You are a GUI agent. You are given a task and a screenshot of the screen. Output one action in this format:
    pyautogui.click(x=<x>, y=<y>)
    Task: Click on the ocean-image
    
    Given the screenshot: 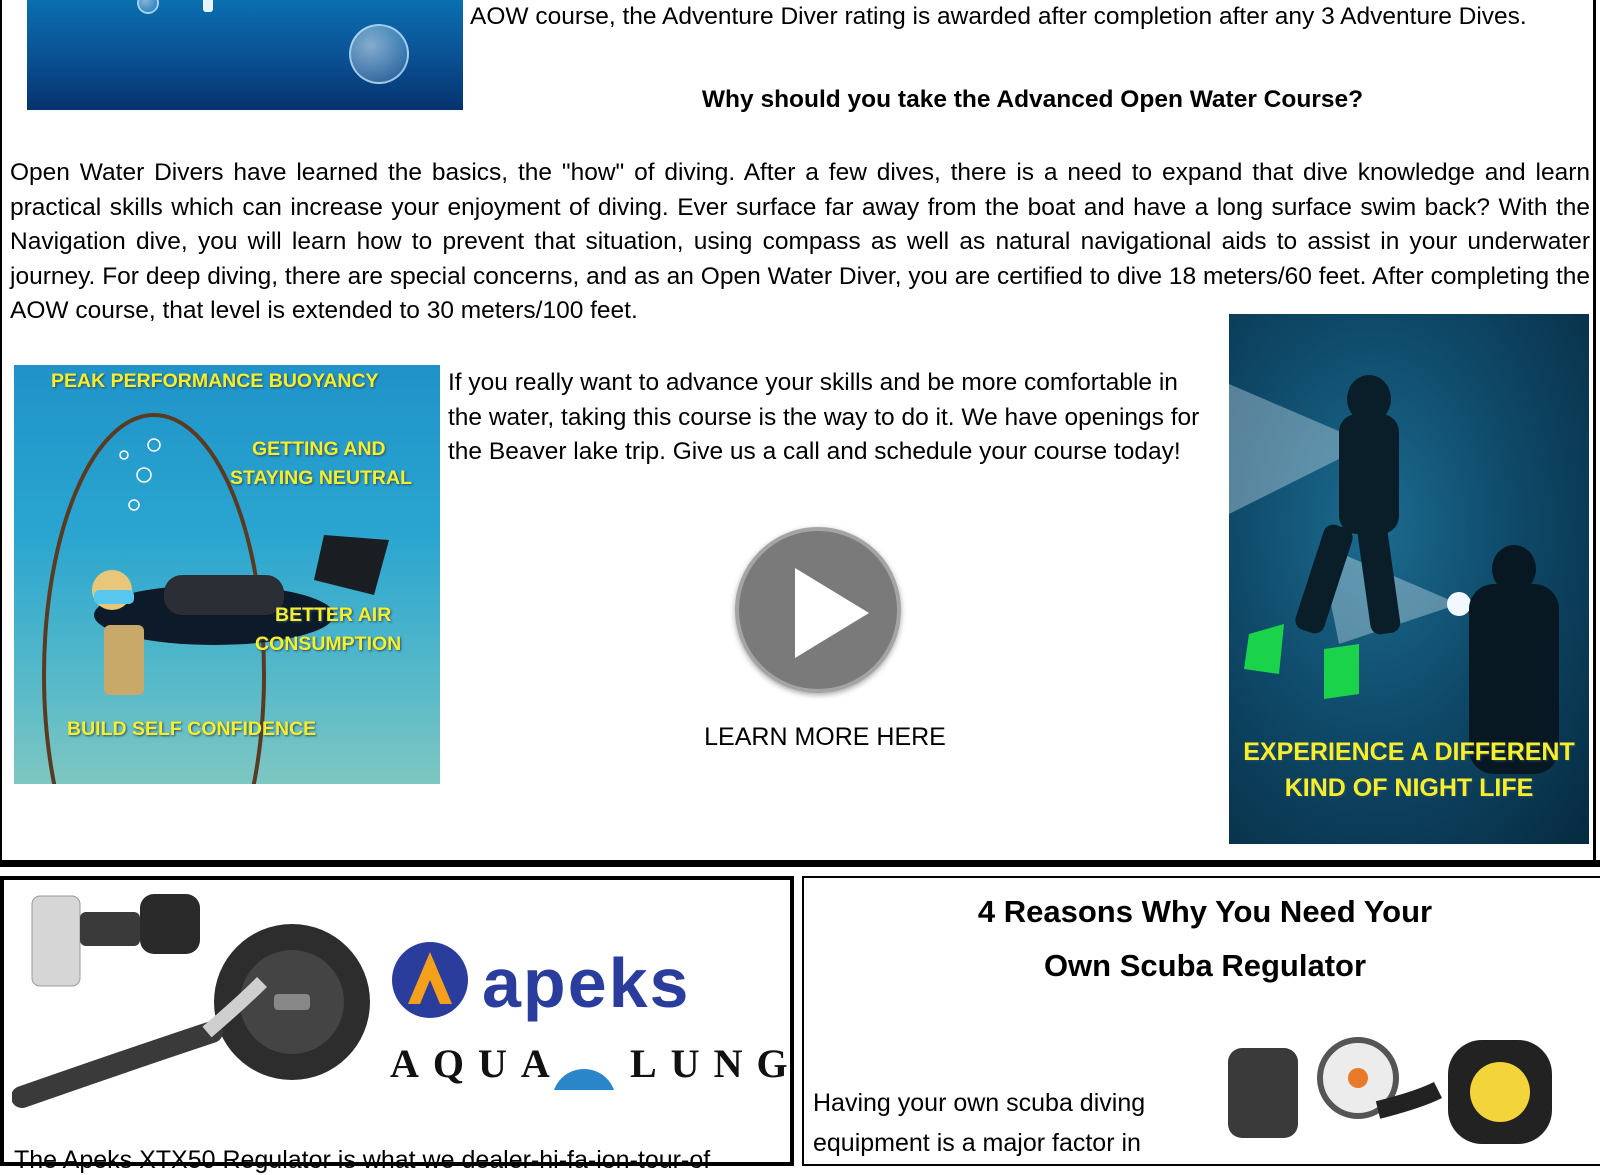 What is the action you would take?
    pyautogui.click(x=245, y=55)
    